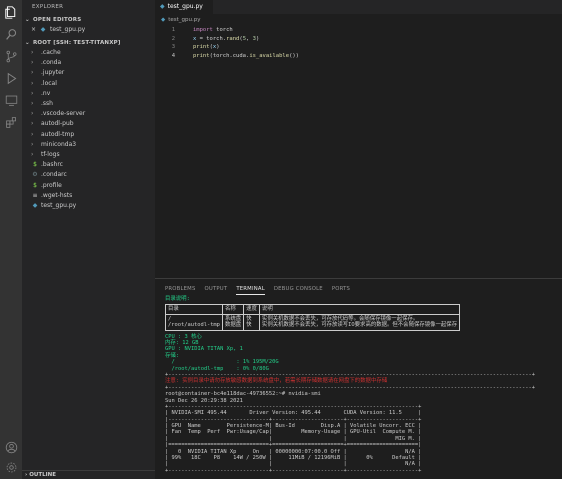  What do you see at coordinates (216, 289) in the screenshot?
I see `tab-output: OUTPUT` at bounding box center [216, 289].